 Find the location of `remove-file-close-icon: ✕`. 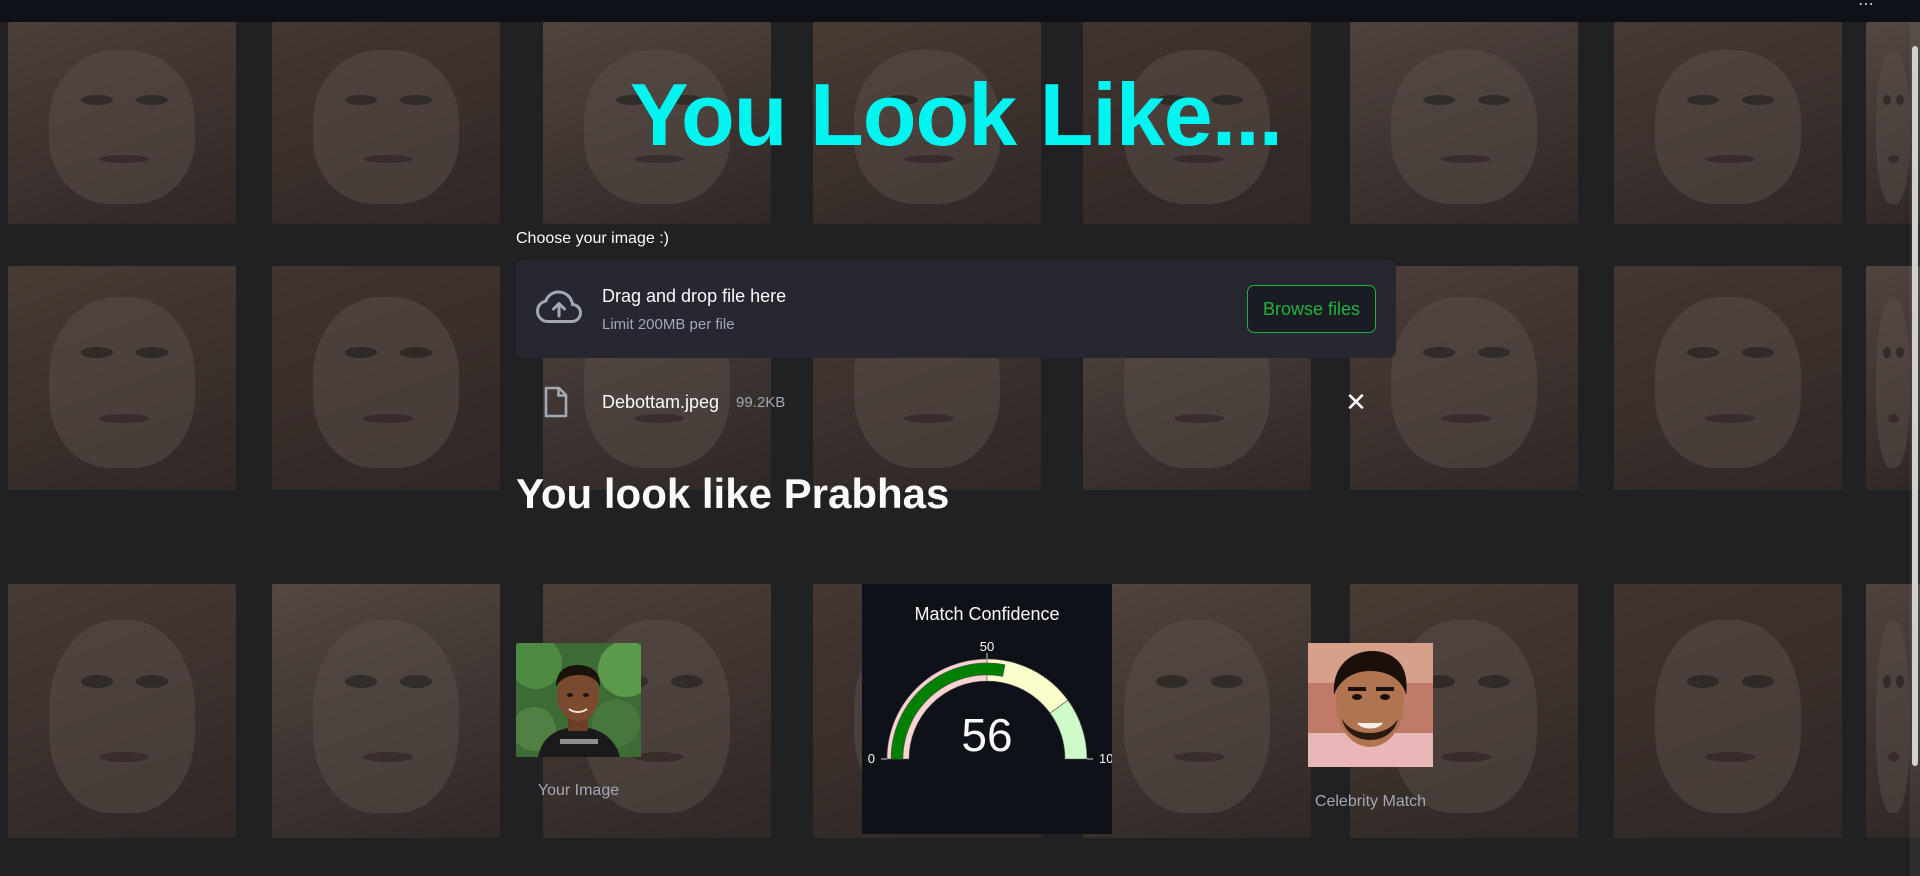

remove-file-close-icon: ✕ is located at coordinates (1356, 402).